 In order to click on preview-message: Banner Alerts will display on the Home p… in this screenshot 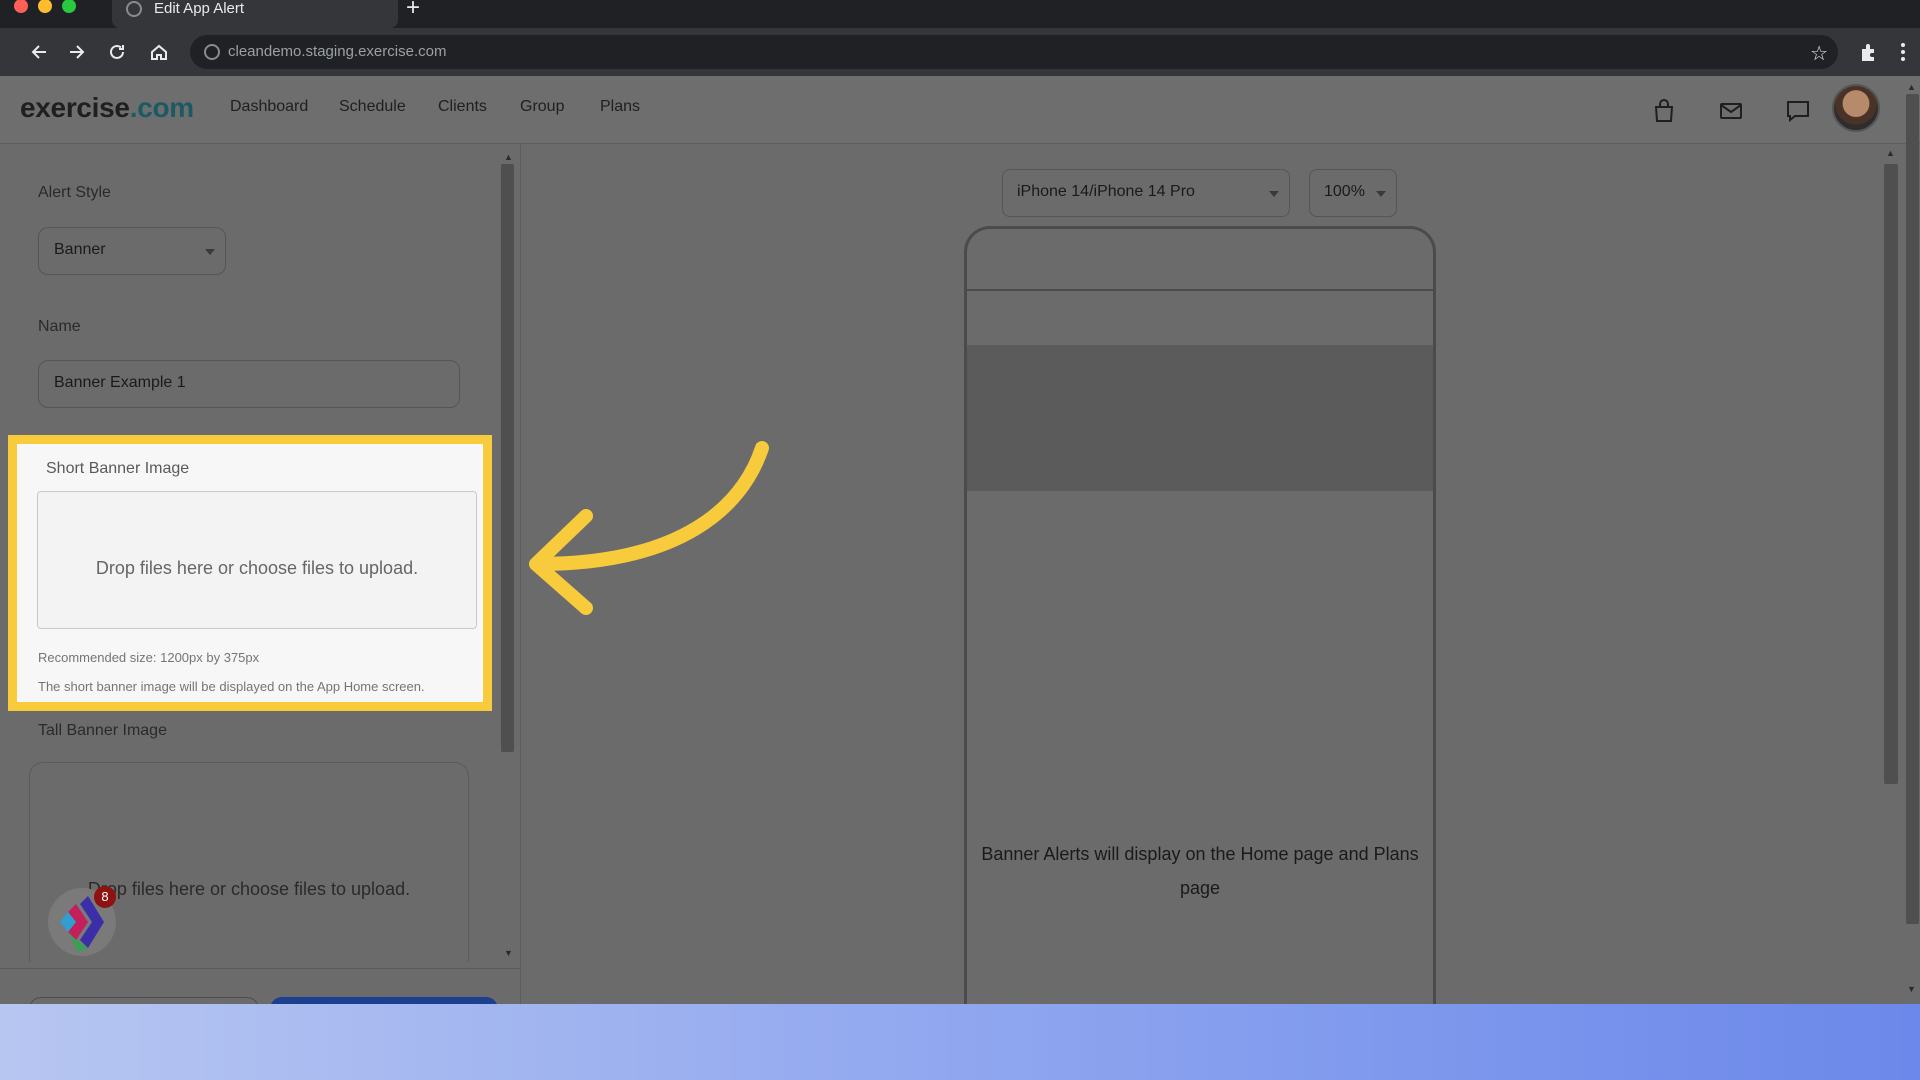, I will do `click(1200, 871)`.